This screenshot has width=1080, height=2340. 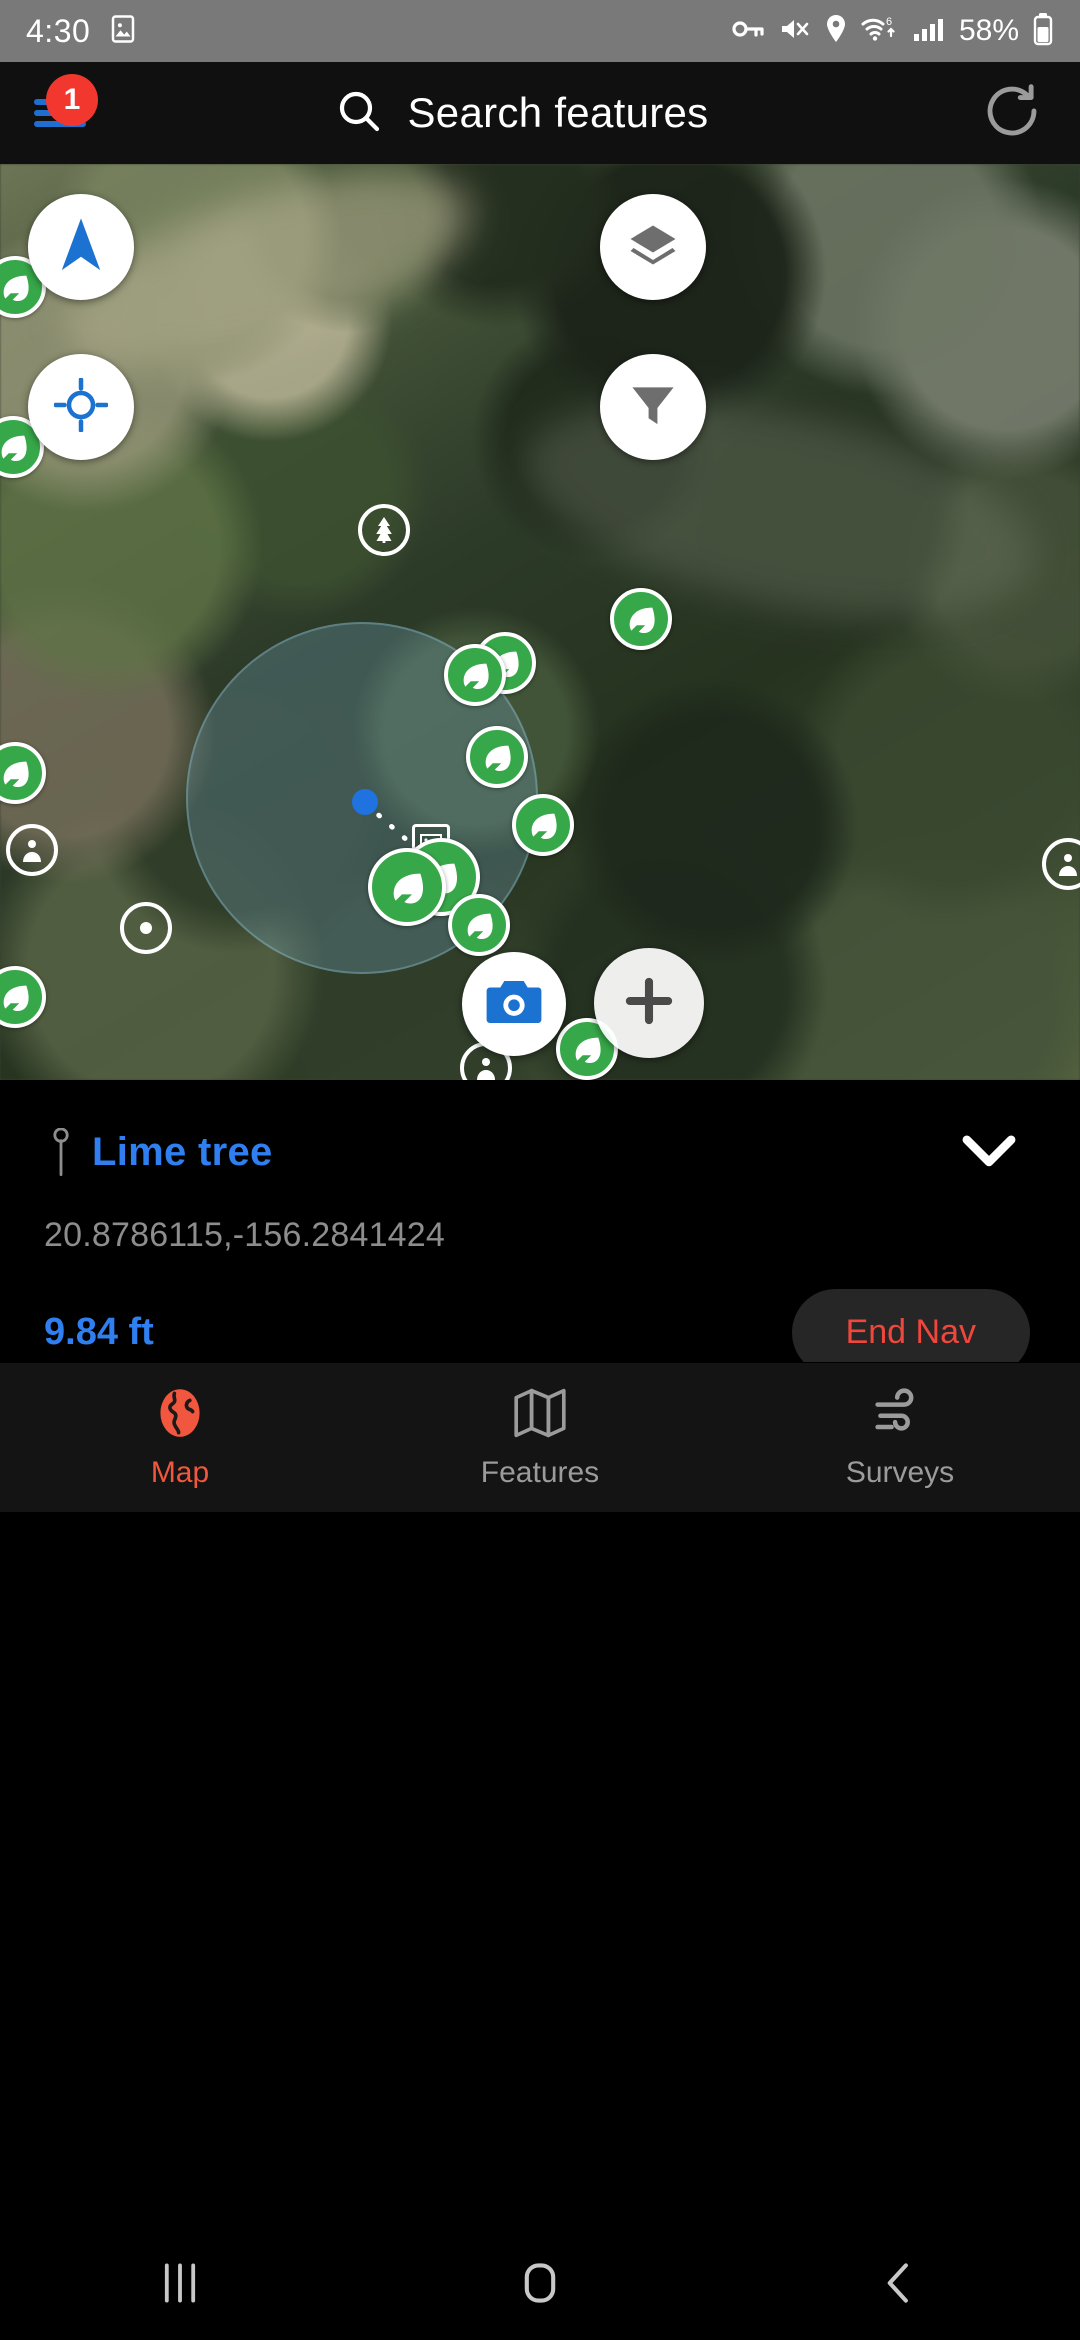 What do you see at coordinates (359, 113) in the screenshot?
I see `search-icon` at bounding box center [359, 113].